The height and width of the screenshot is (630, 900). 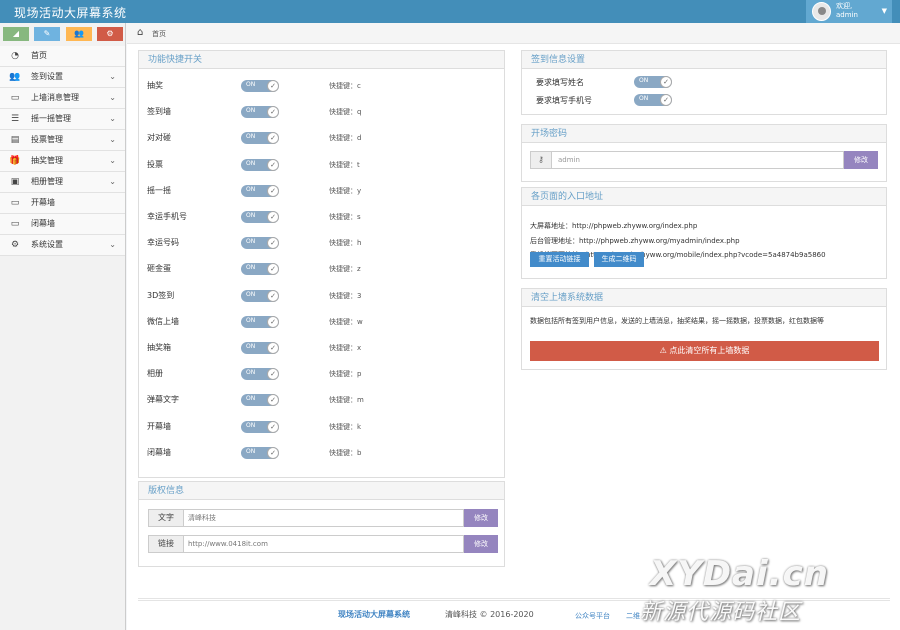 I want to click on copyright-text-modify-button: 修改, so click(x=481, y=518).